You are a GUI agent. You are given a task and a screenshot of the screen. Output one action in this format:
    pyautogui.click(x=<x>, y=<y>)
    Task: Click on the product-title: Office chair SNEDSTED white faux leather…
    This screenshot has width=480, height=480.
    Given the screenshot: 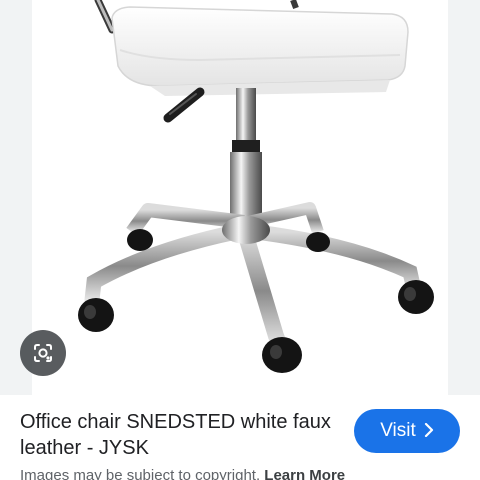 What is the action you would take?
    pyautogui.click(x=180, y=435)
    